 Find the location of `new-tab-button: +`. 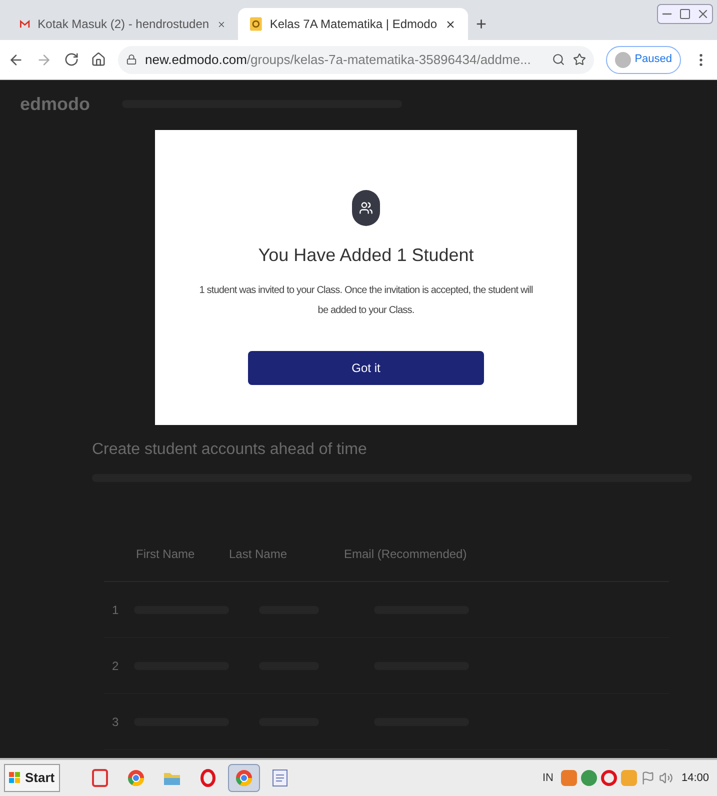

new-tab-button: + is located at coordinates (481, 24).